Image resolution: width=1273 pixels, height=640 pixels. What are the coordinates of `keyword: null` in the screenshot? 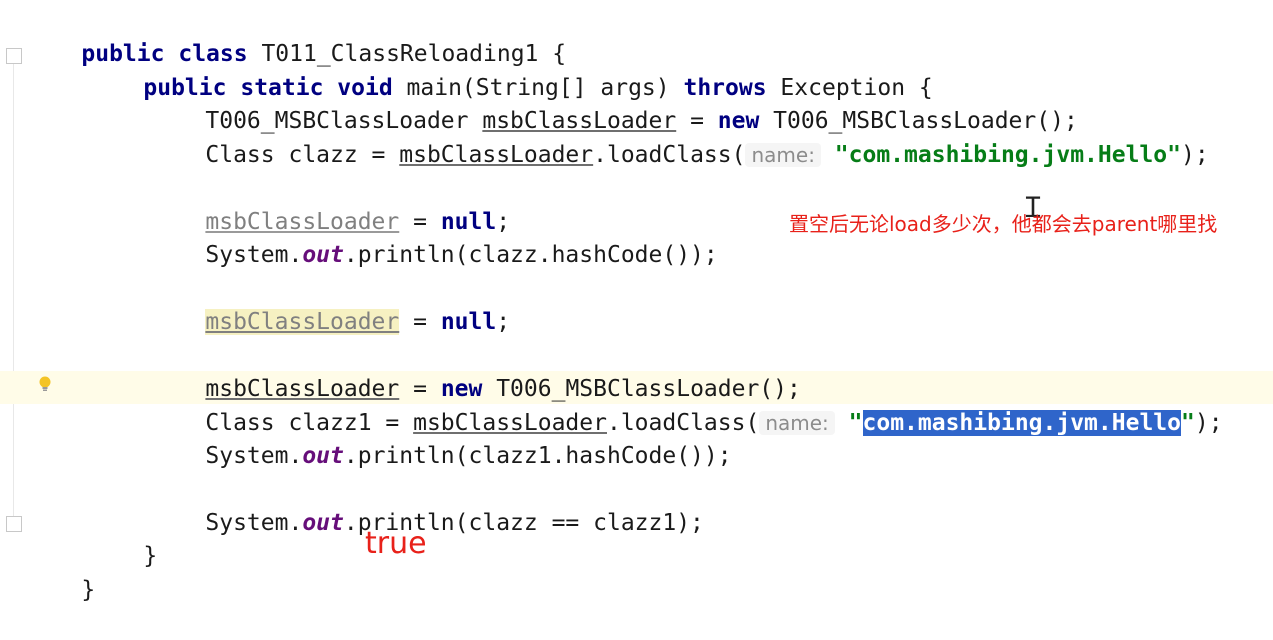 It's located at (468, 322).